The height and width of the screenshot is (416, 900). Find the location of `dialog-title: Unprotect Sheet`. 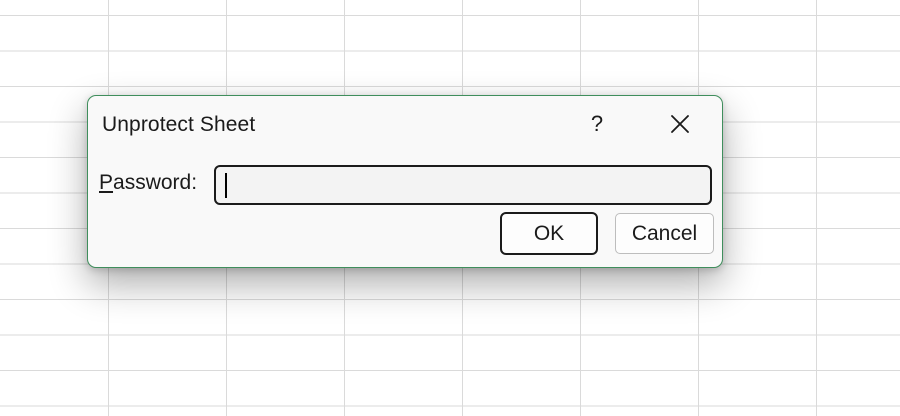

dialog-title: Unprotect Sheet is located at coordinates (179, 124).